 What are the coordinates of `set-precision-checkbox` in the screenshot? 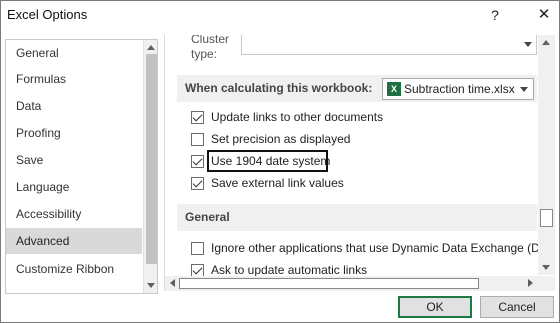 It's located at (197, 139).